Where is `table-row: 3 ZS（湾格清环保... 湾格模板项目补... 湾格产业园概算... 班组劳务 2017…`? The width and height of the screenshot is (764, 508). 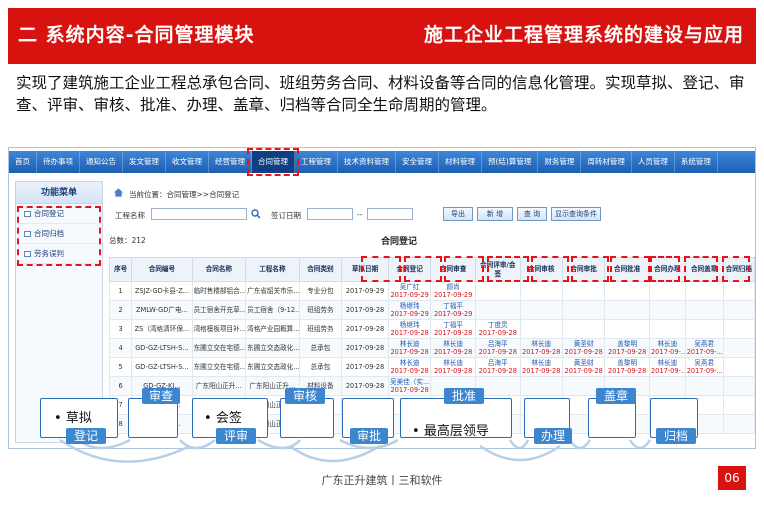 table-row: 3 ZS（湾格清环保... 湾格模板项目补... 湾格产业园概算... 班组劳务 2017… is located at coordinates (431, 329).